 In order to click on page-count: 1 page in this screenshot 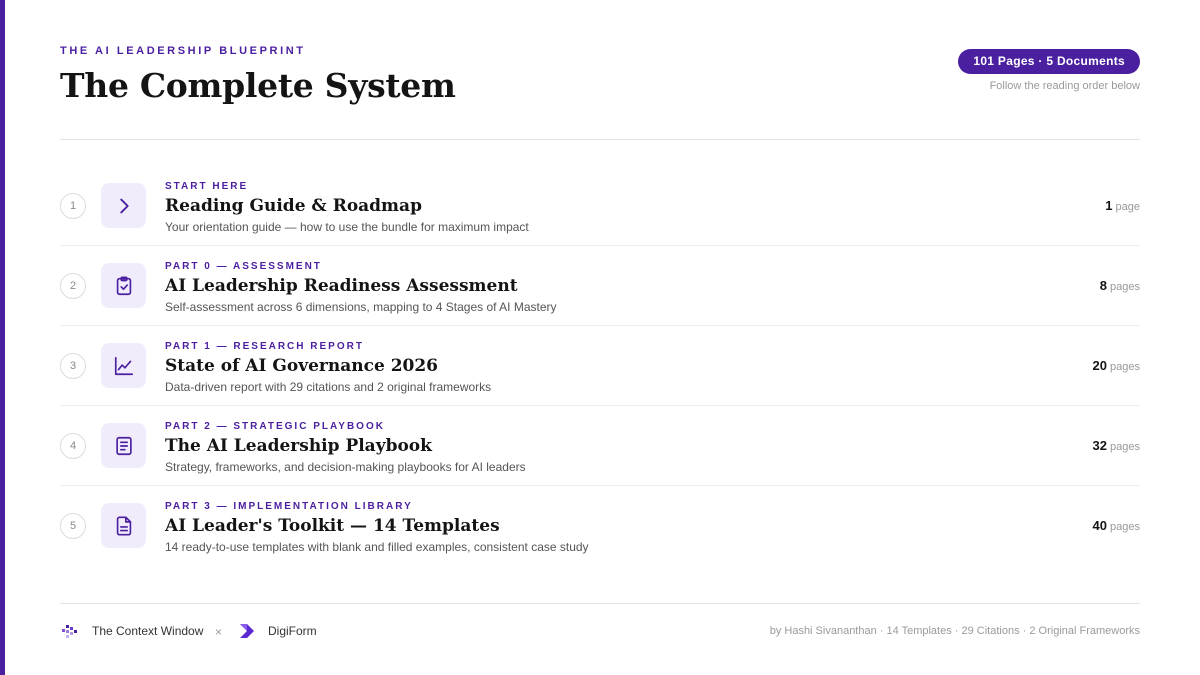, I will do `click(1122, 206)`.